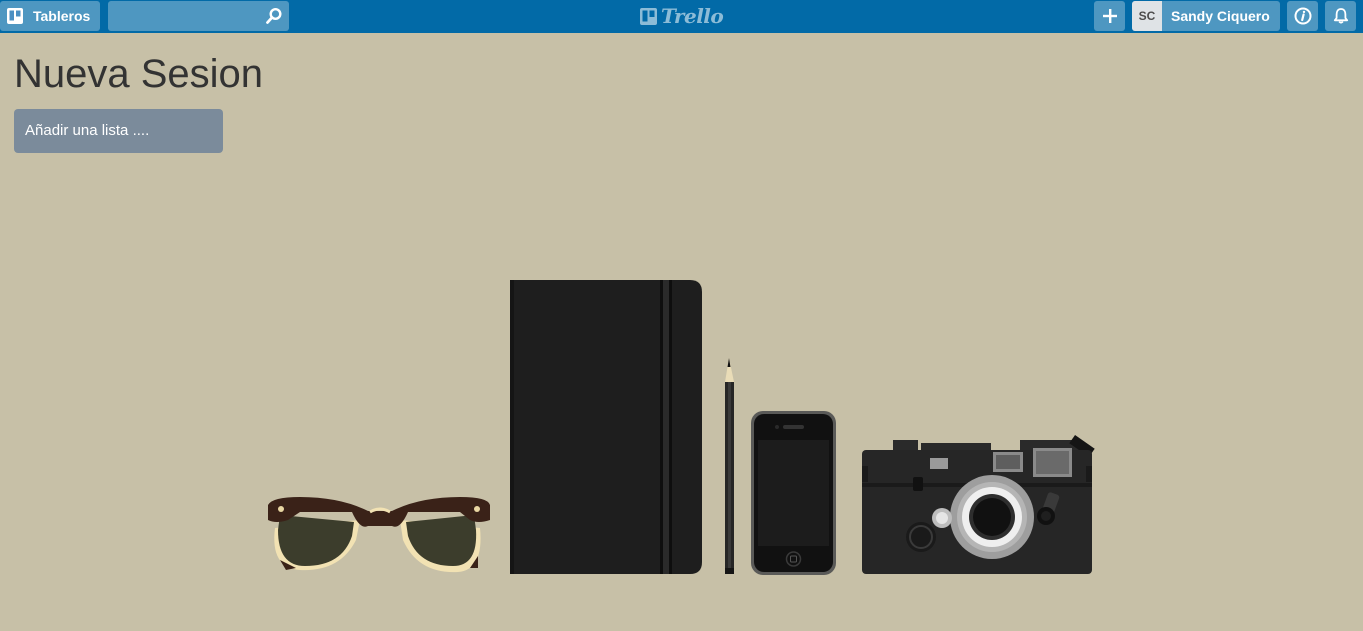 This screenshot has width=1363, height=631. I want to click on bell-icon, so click(1340, 16).